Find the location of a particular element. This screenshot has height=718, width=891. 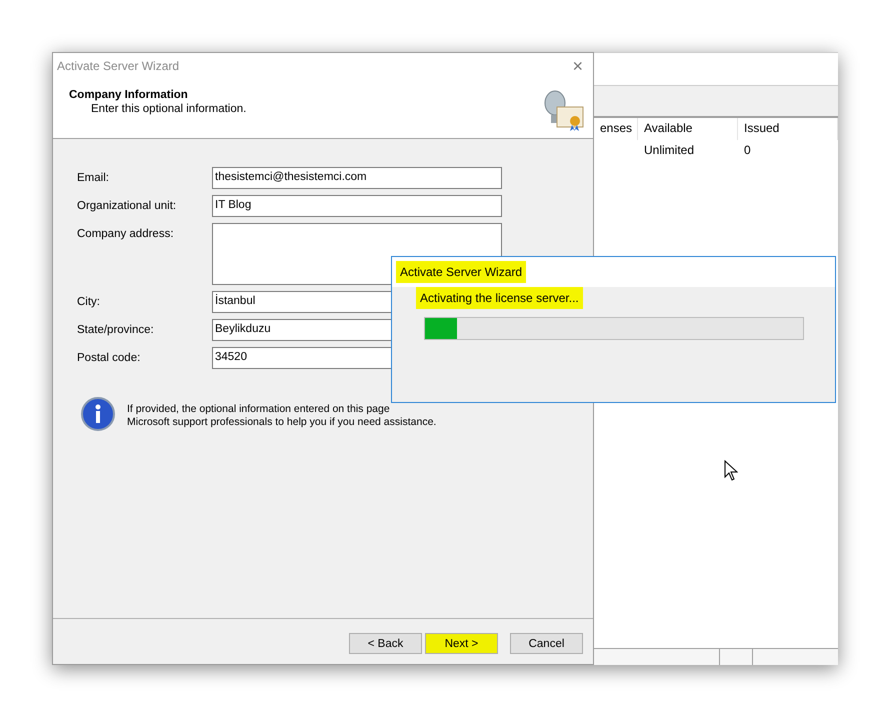

page-title: Company Information is located at coordinates (129, 95).